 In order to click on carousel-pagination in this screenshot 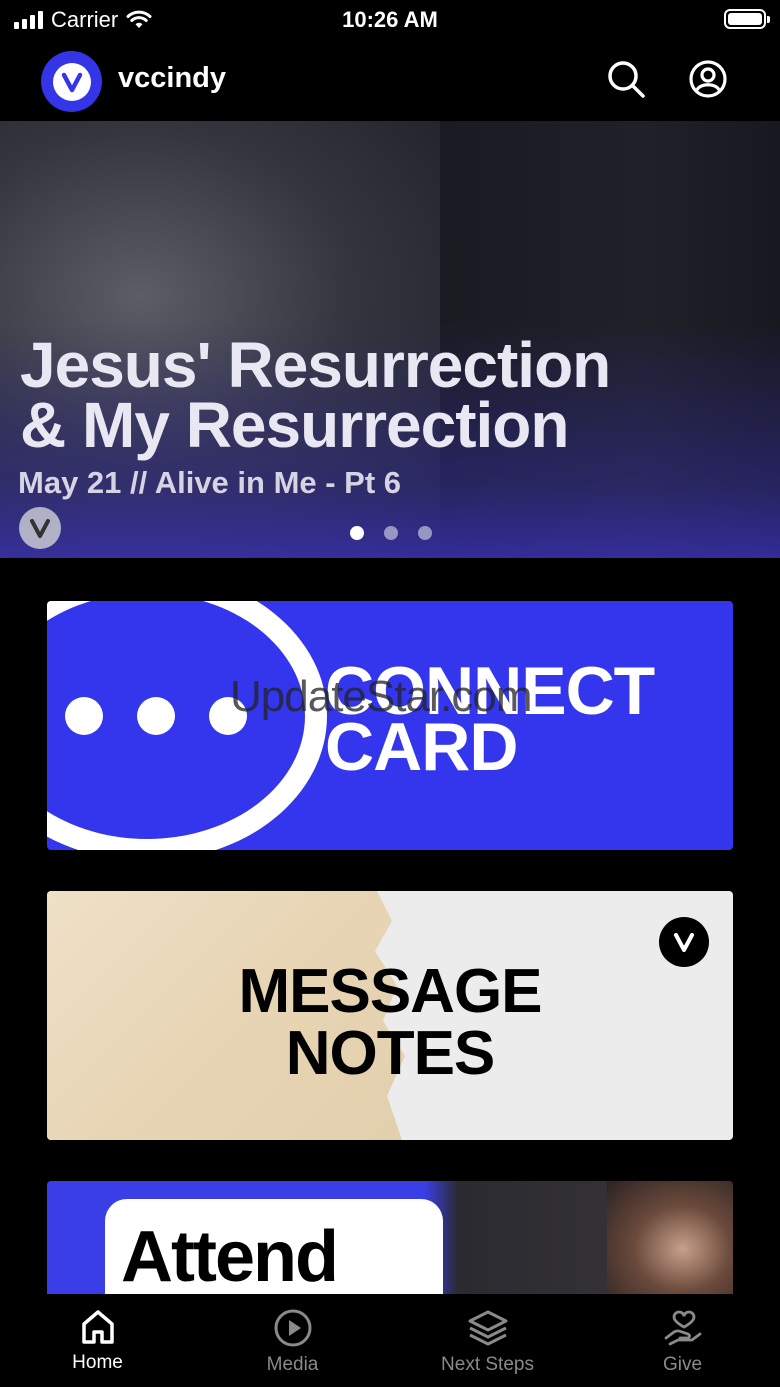, I will do `click(391, 533)`.